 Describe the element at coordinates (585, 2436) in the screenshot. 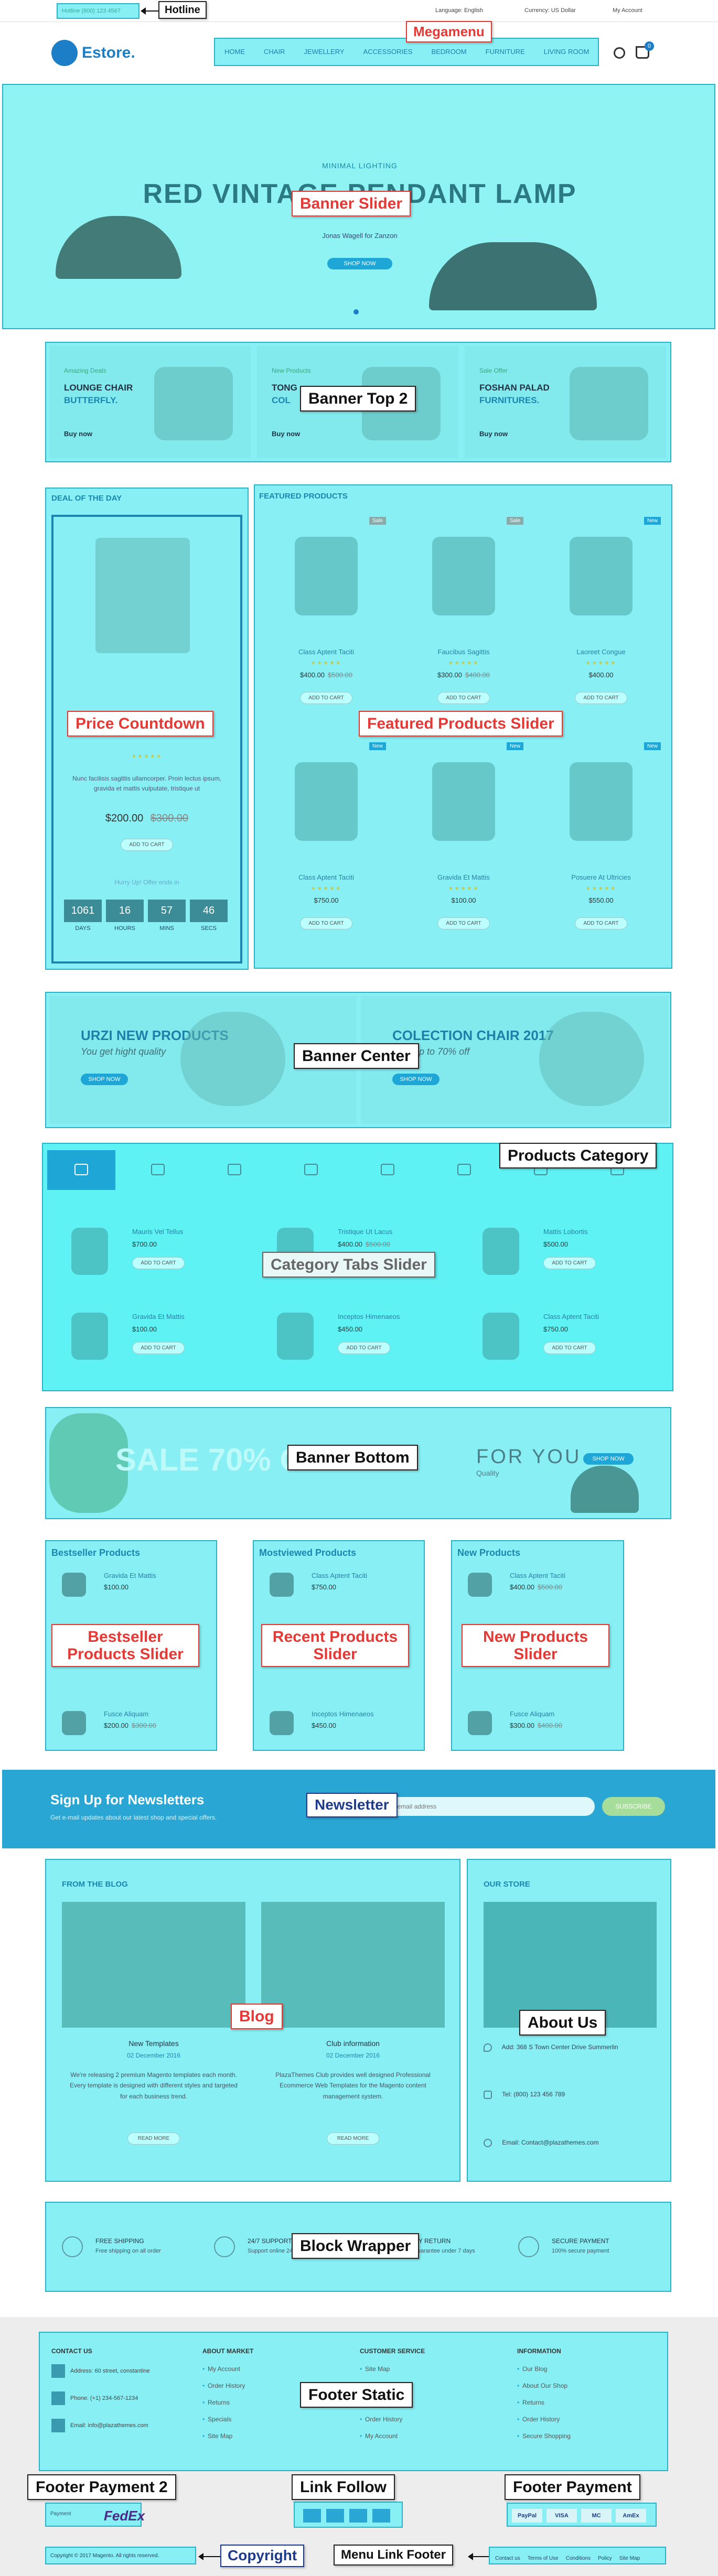

I see `footer-link: Secure Shopping` at that location.